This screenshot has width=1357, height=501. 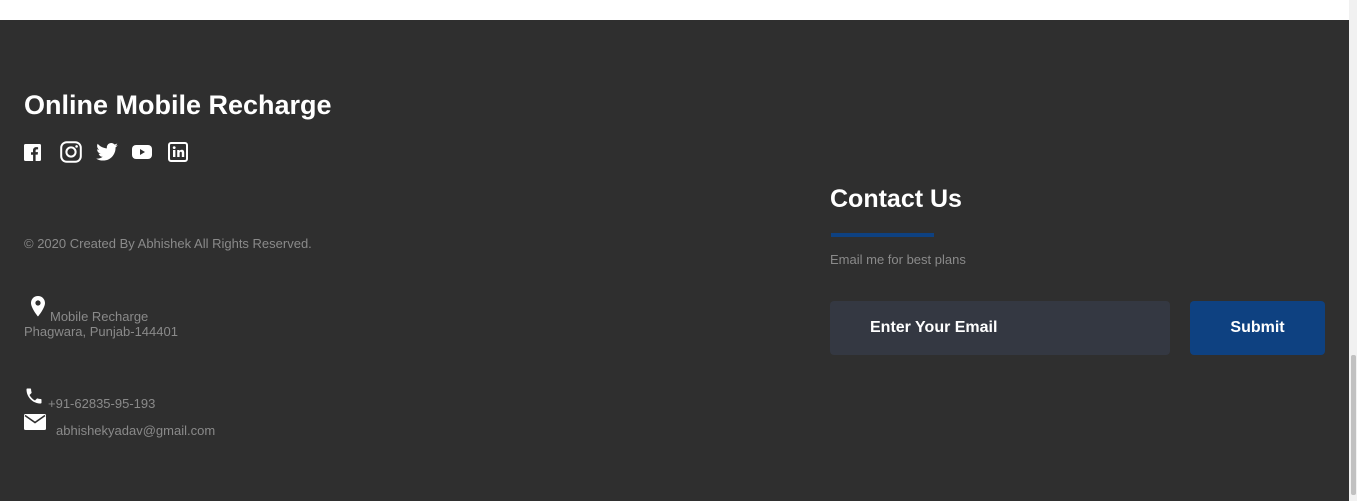 I want to click on email-input, so click(x=1000, y=328).